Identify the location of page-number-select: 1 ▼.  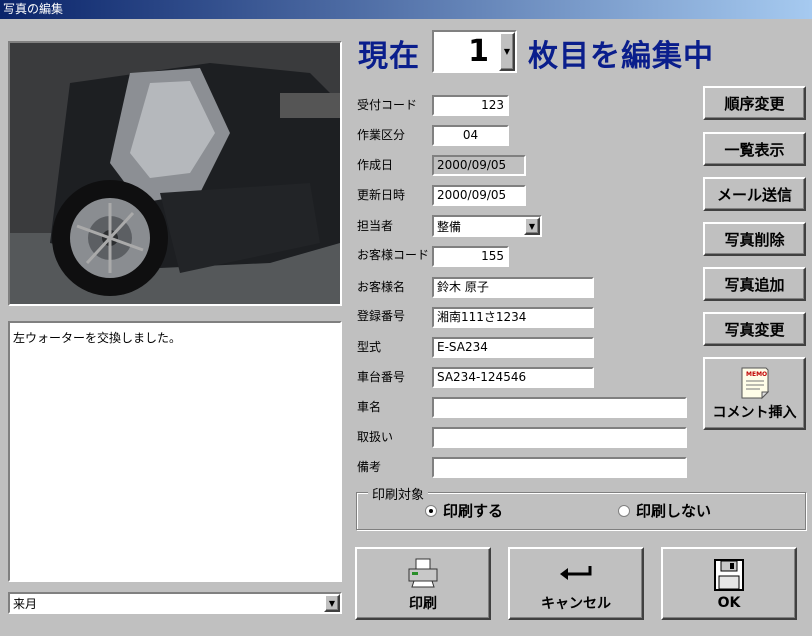
(474, 51).